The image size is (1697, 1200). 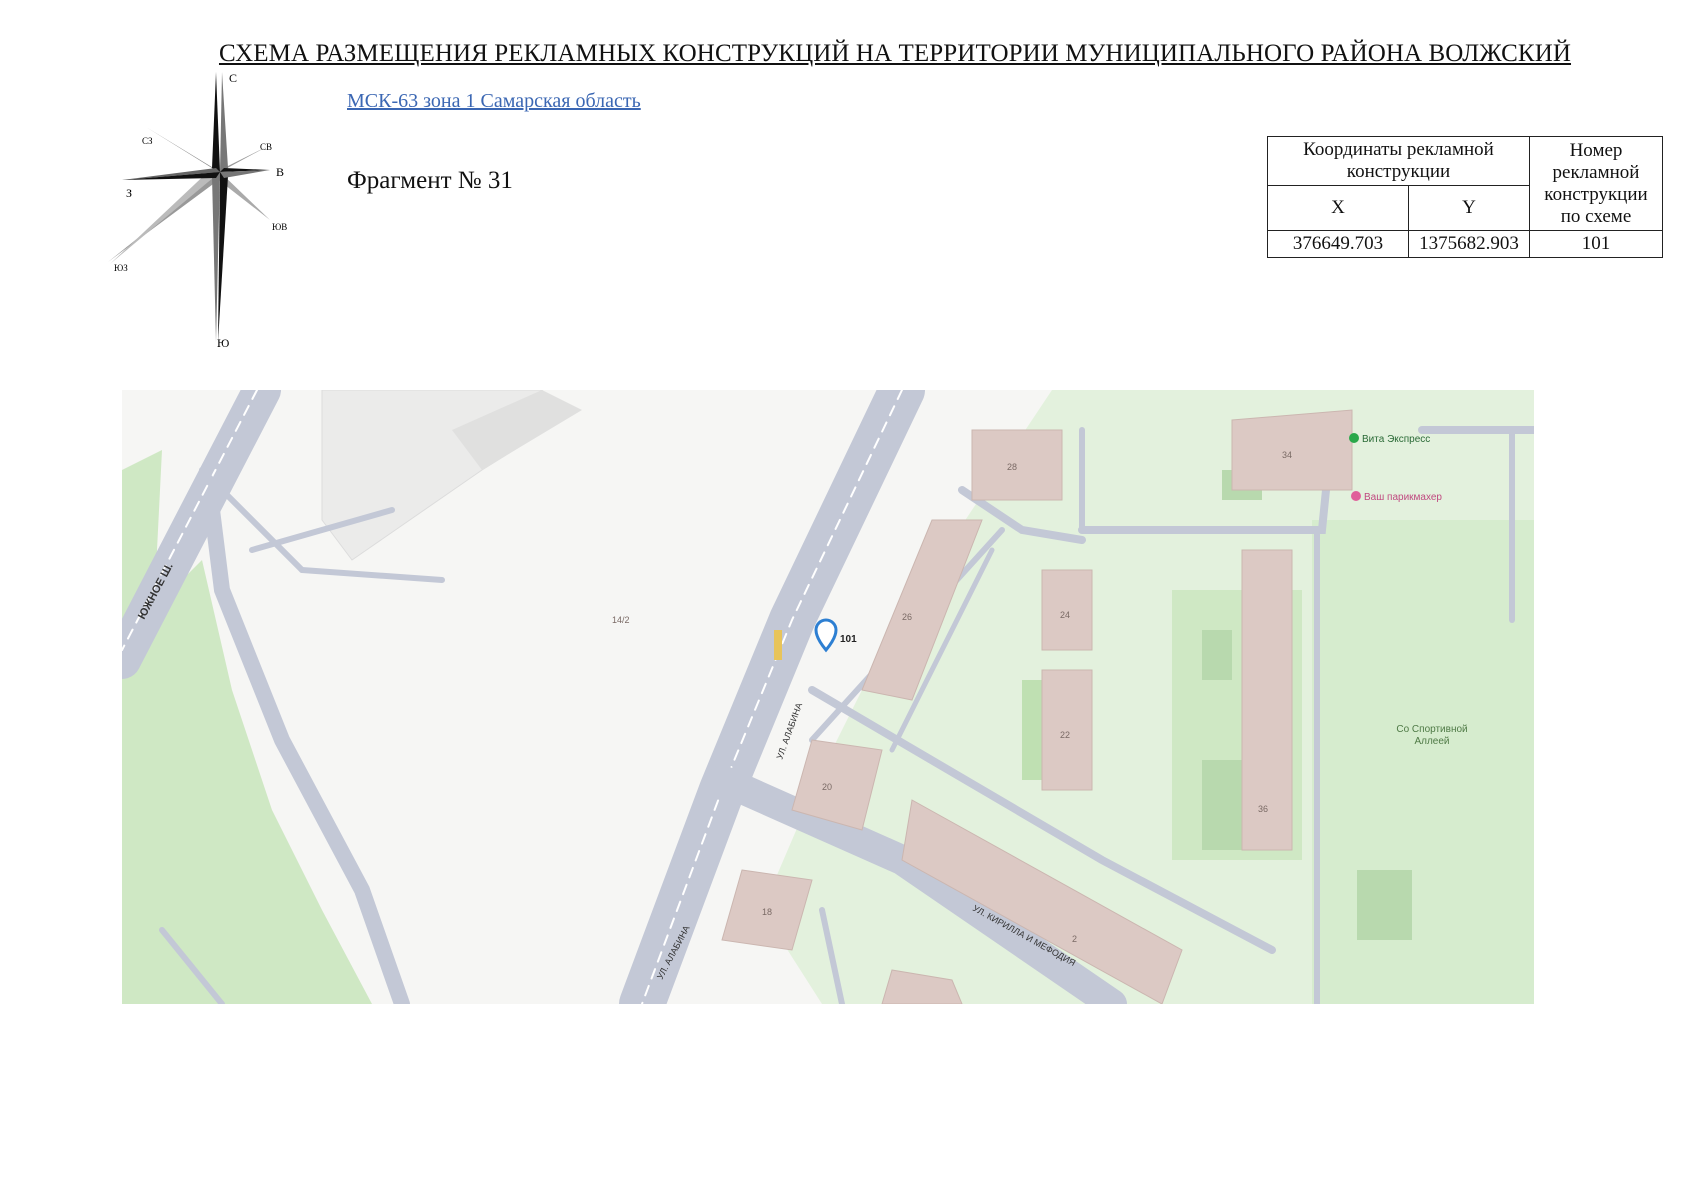 What do you see at coordinates (1469, 208) in the screenshot?
I see `header-y: Y` at bounding box center [1469, 208].